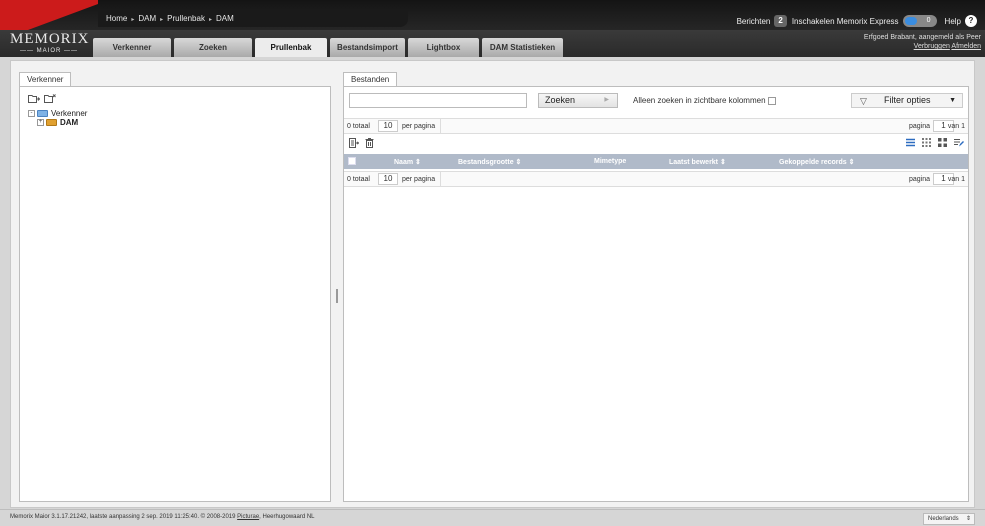  I want to click on breadcrumb-item-home: Home, so click(116, 18).